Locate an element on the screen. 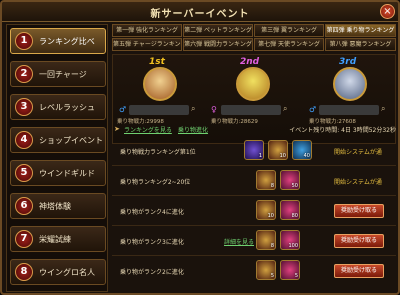  item-quantity: 80 is located at coordinates (294, 216).